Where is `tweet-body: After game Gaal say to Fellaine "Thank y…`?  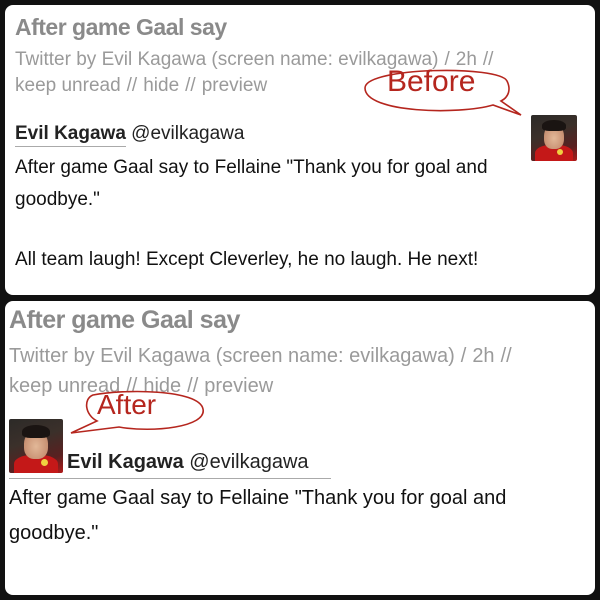 tweet-body: After game Gaal say to Fellaine "Thank y… is located at coordinates (299, 516).